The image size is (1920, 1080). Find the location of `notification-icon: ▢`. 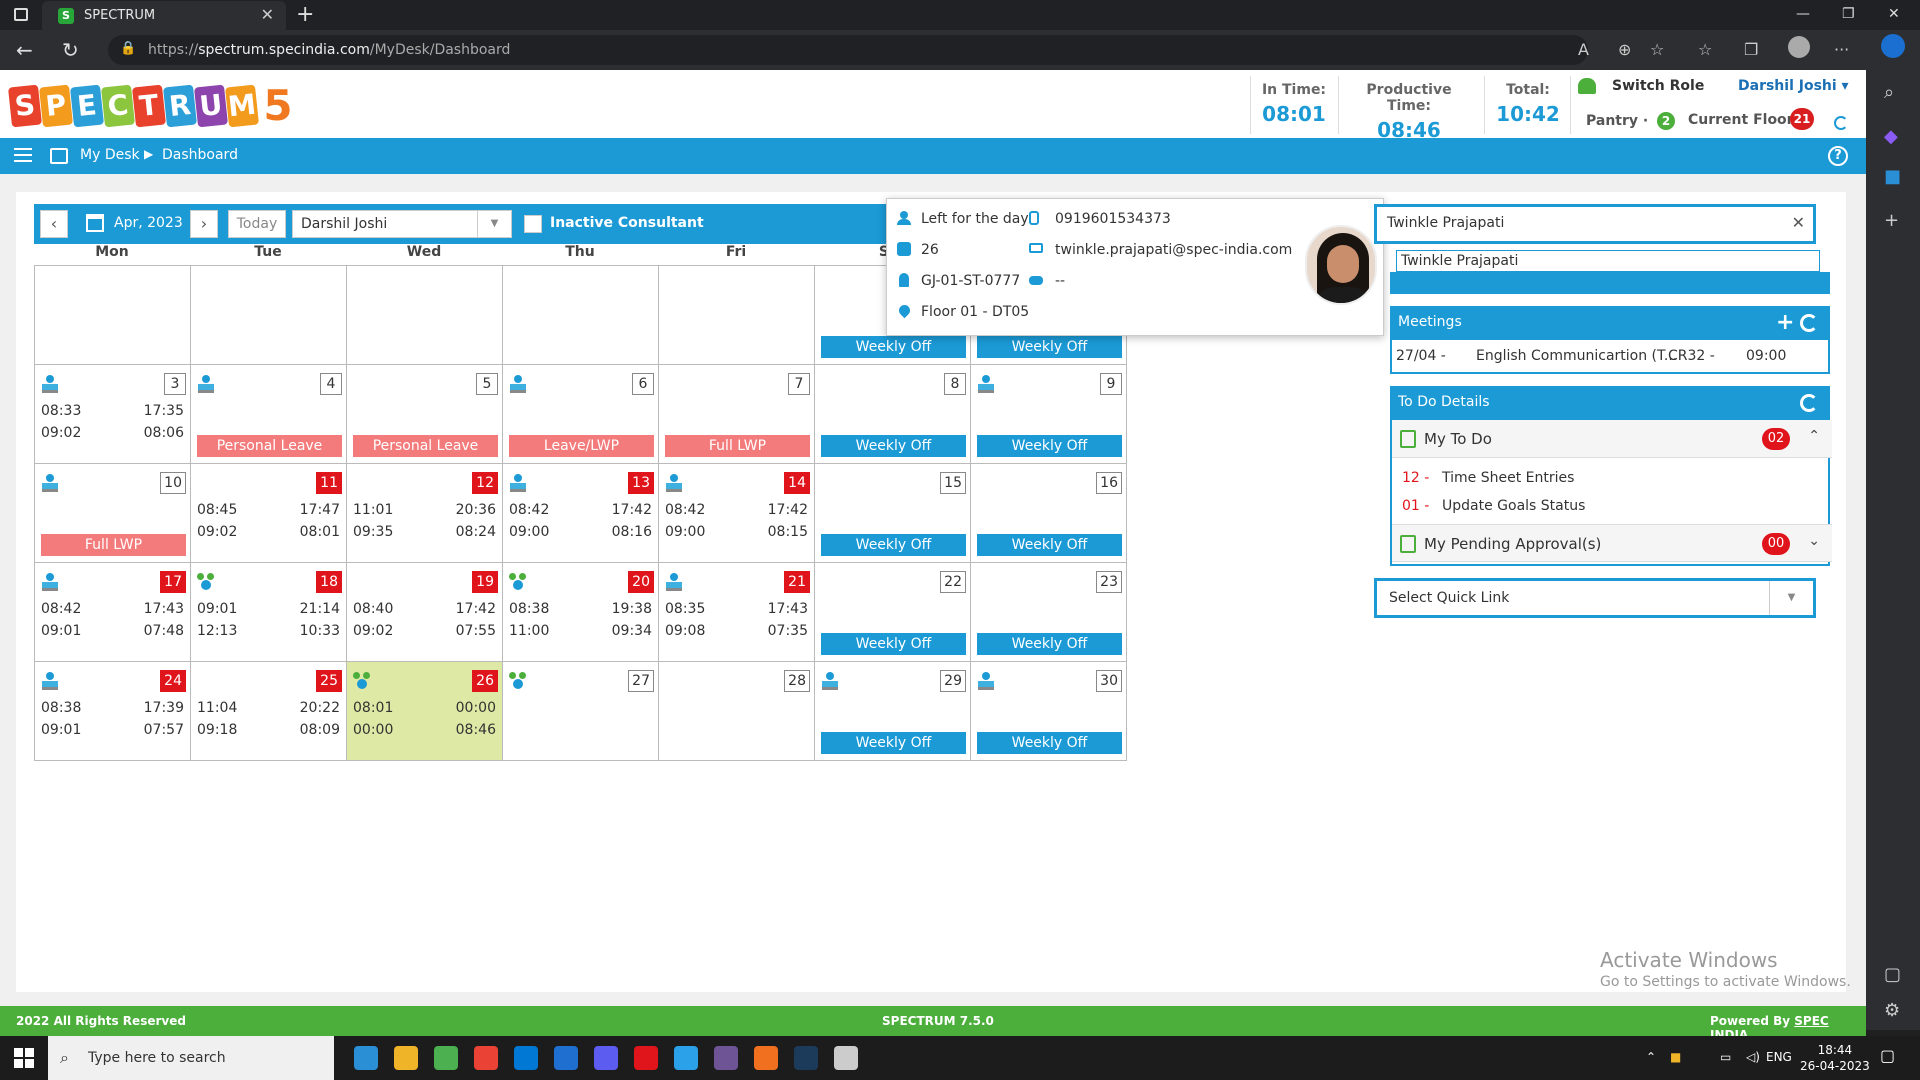

notification-icon: ▢ is located at coordinates (1887, 1055).